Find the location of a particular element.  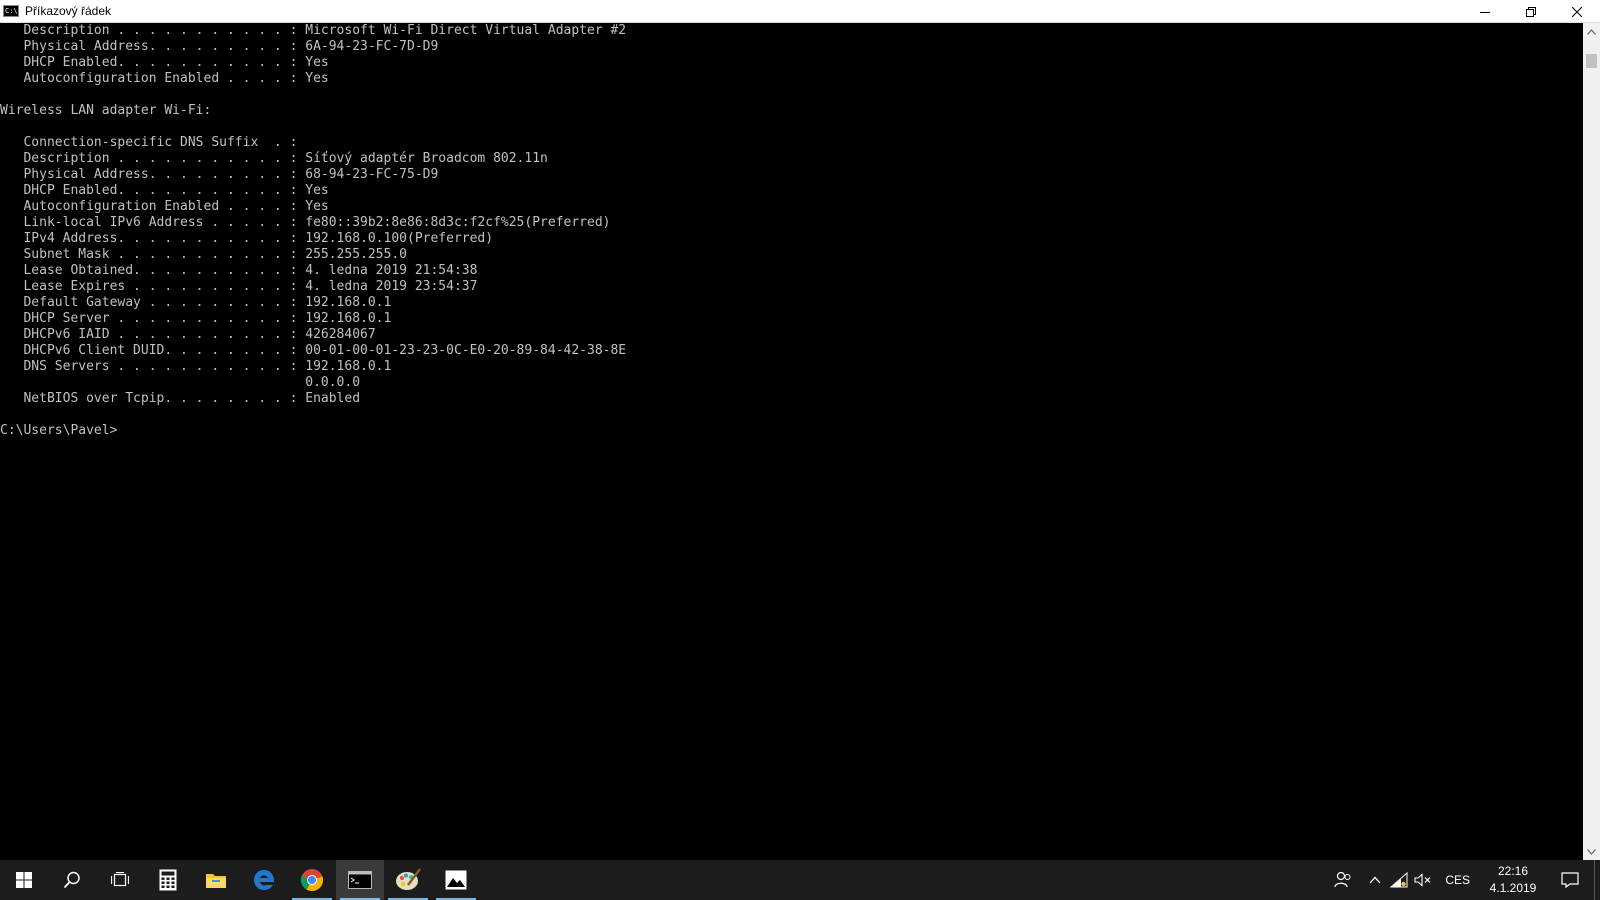

taskbar-file-explorer is located at coordinates (216, 880).